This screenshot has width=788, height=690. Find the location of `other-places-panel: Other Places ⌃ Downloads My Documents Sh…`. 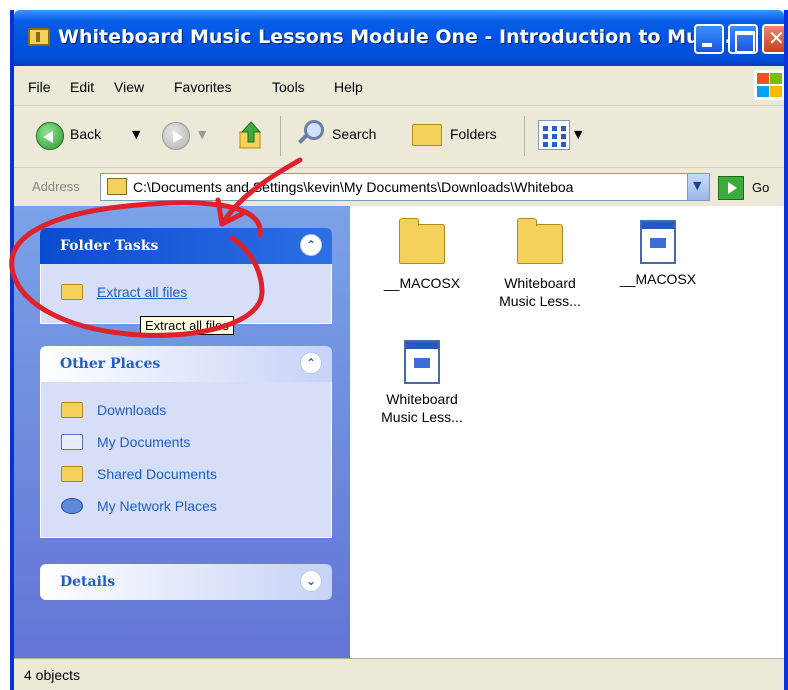

other-places-panel: Other Places ⌃ Downloads My Documents Sh… is located at coordinates (186, 442).